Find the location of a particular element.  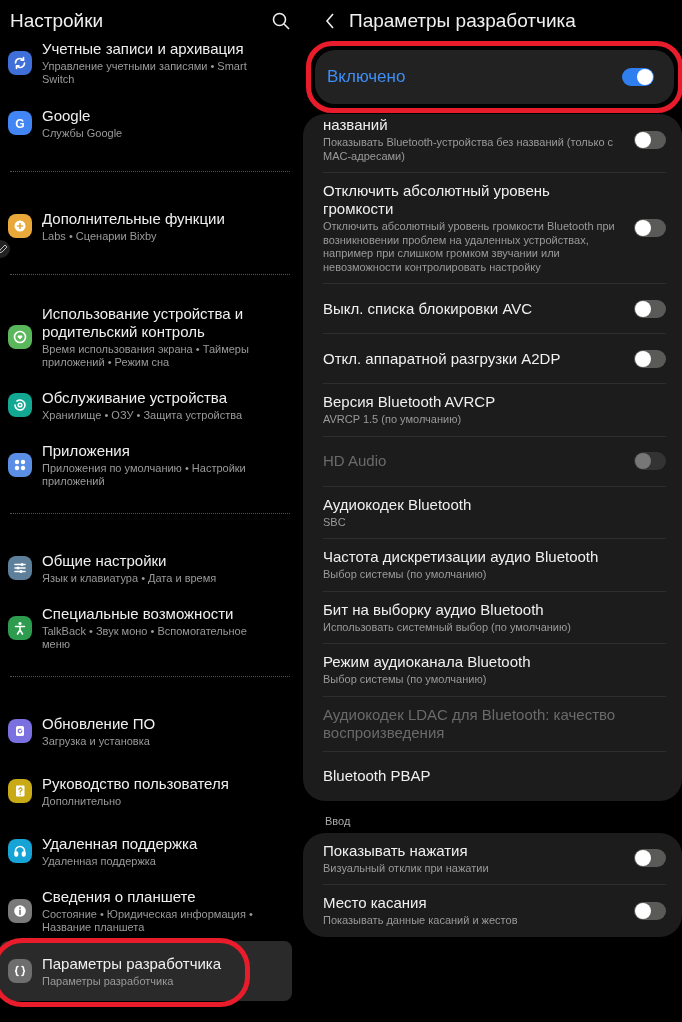

setting-row: Место касания Показывать данные касаний и жестов is located at coordinates (494, 911).